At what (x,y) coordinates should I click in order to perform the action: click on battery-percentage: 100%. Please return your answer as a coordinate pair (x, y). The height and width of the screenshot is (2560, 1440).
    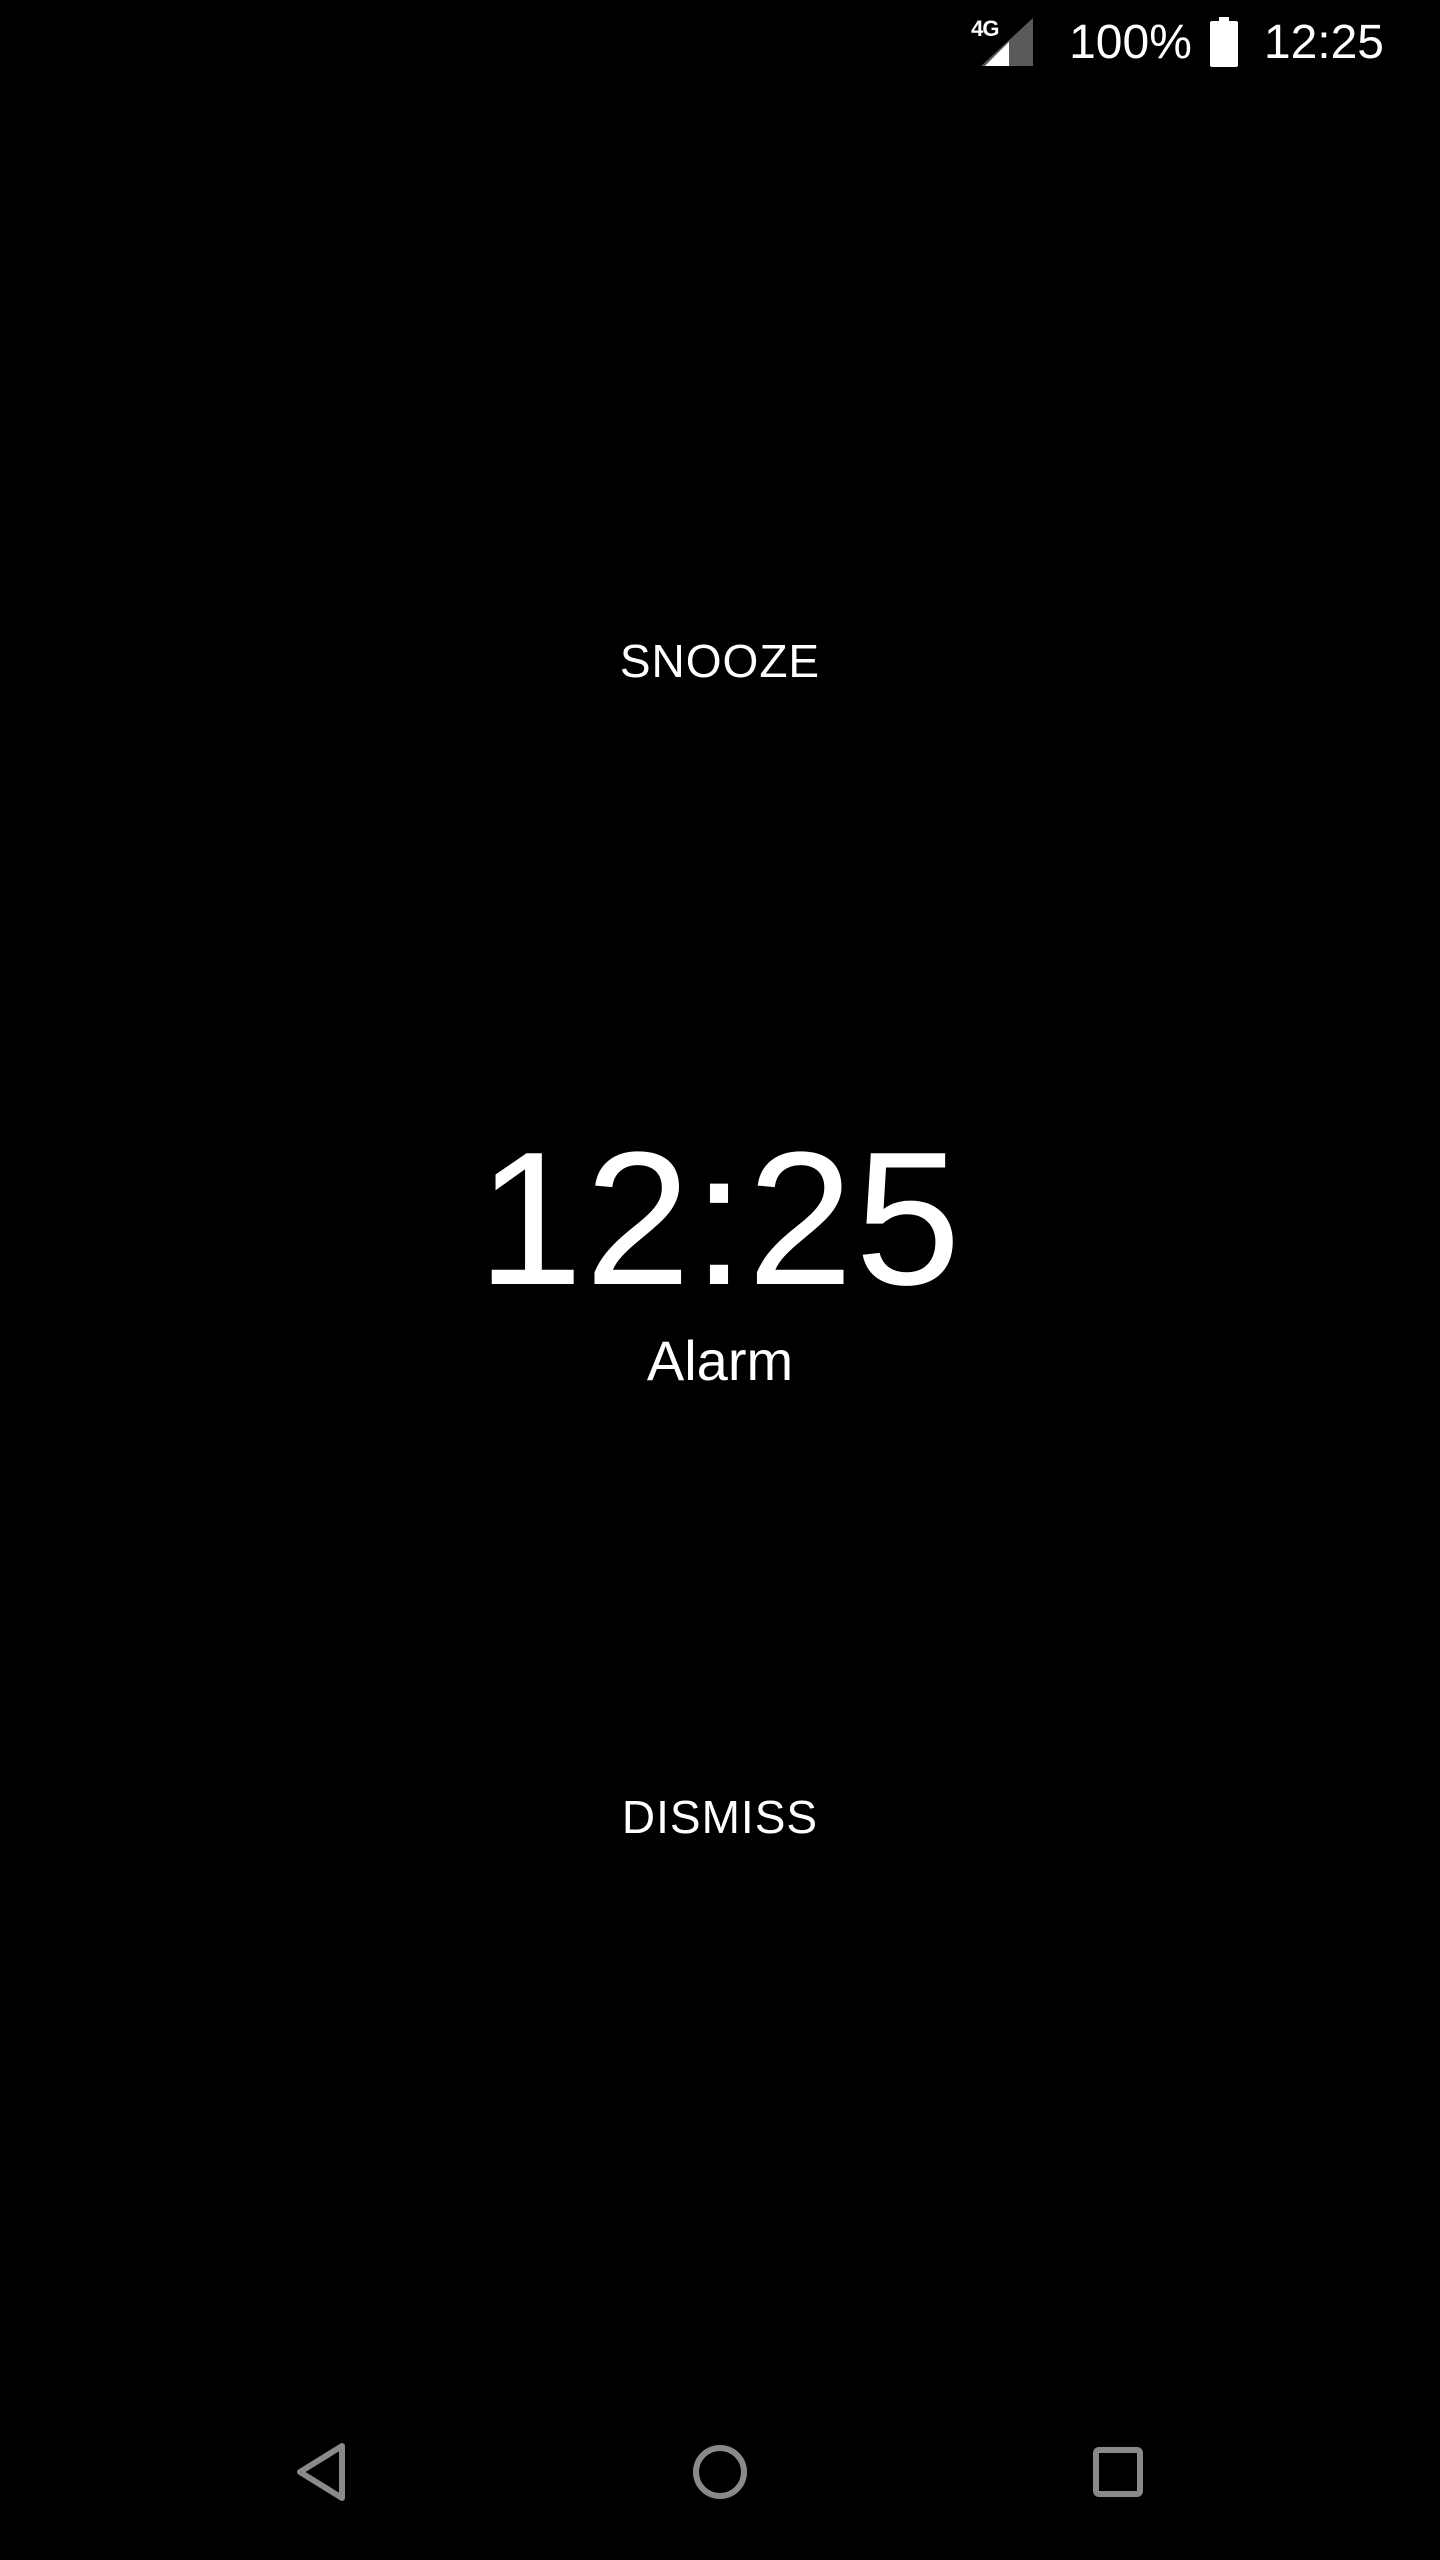
    Looking at the image, I should click on (1130, 42).